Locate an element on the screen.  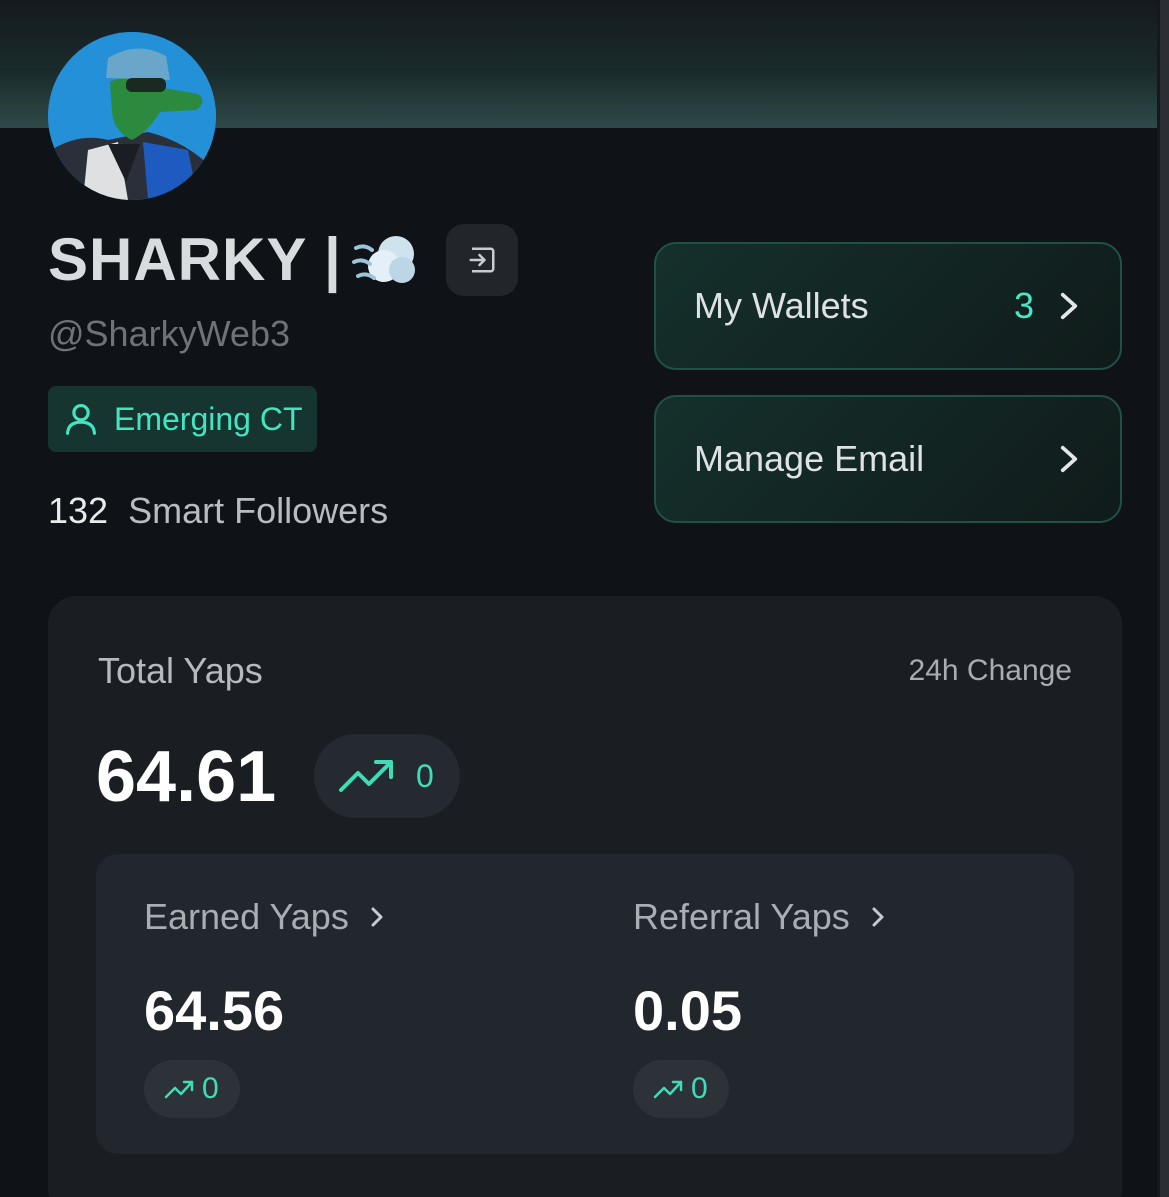
earned-yaps-link: Earned Yaps is located at coordinates (265, 917).